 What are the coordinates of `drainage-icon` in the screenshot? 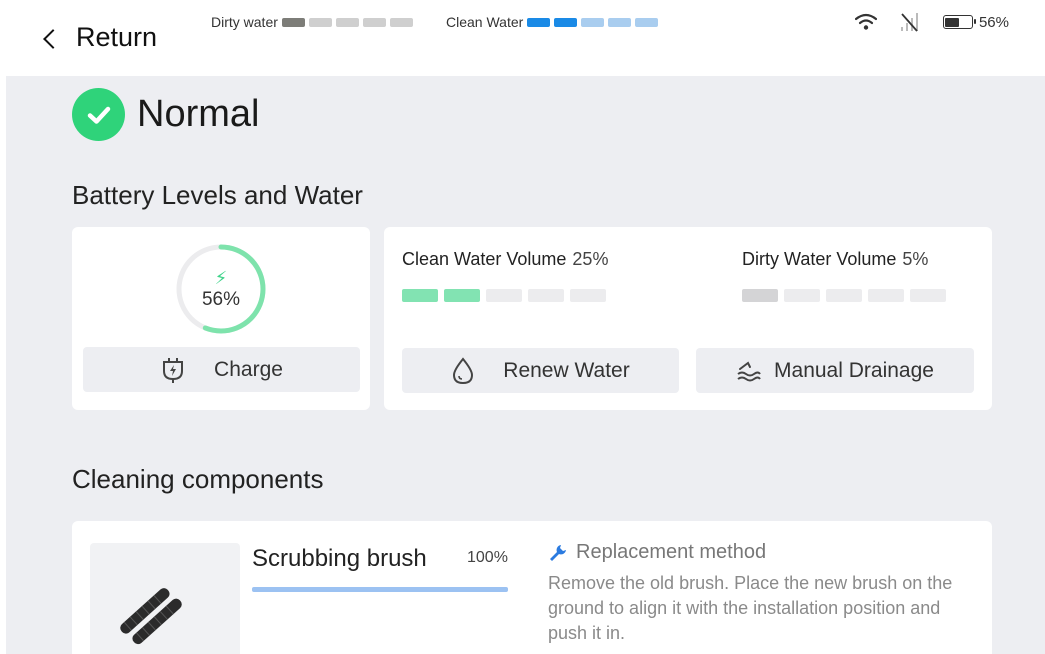 It's located at (749, 370).